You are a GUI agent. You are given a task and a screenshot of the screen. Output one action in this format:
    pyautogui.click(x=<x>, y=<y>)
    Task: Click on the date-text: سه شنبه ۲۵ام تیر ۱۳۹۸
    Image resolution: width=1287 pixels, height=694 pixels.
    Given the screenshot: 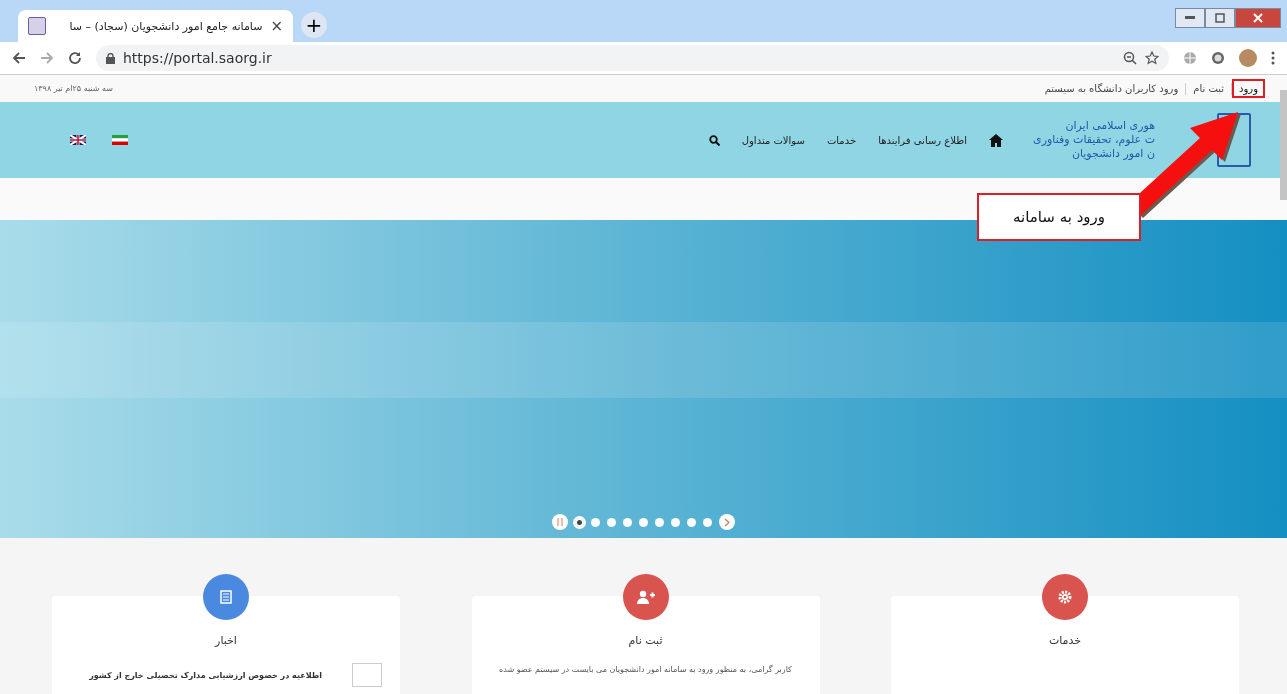 What is the action you would take?
    pyautogui.click(x=73, y=88)
    